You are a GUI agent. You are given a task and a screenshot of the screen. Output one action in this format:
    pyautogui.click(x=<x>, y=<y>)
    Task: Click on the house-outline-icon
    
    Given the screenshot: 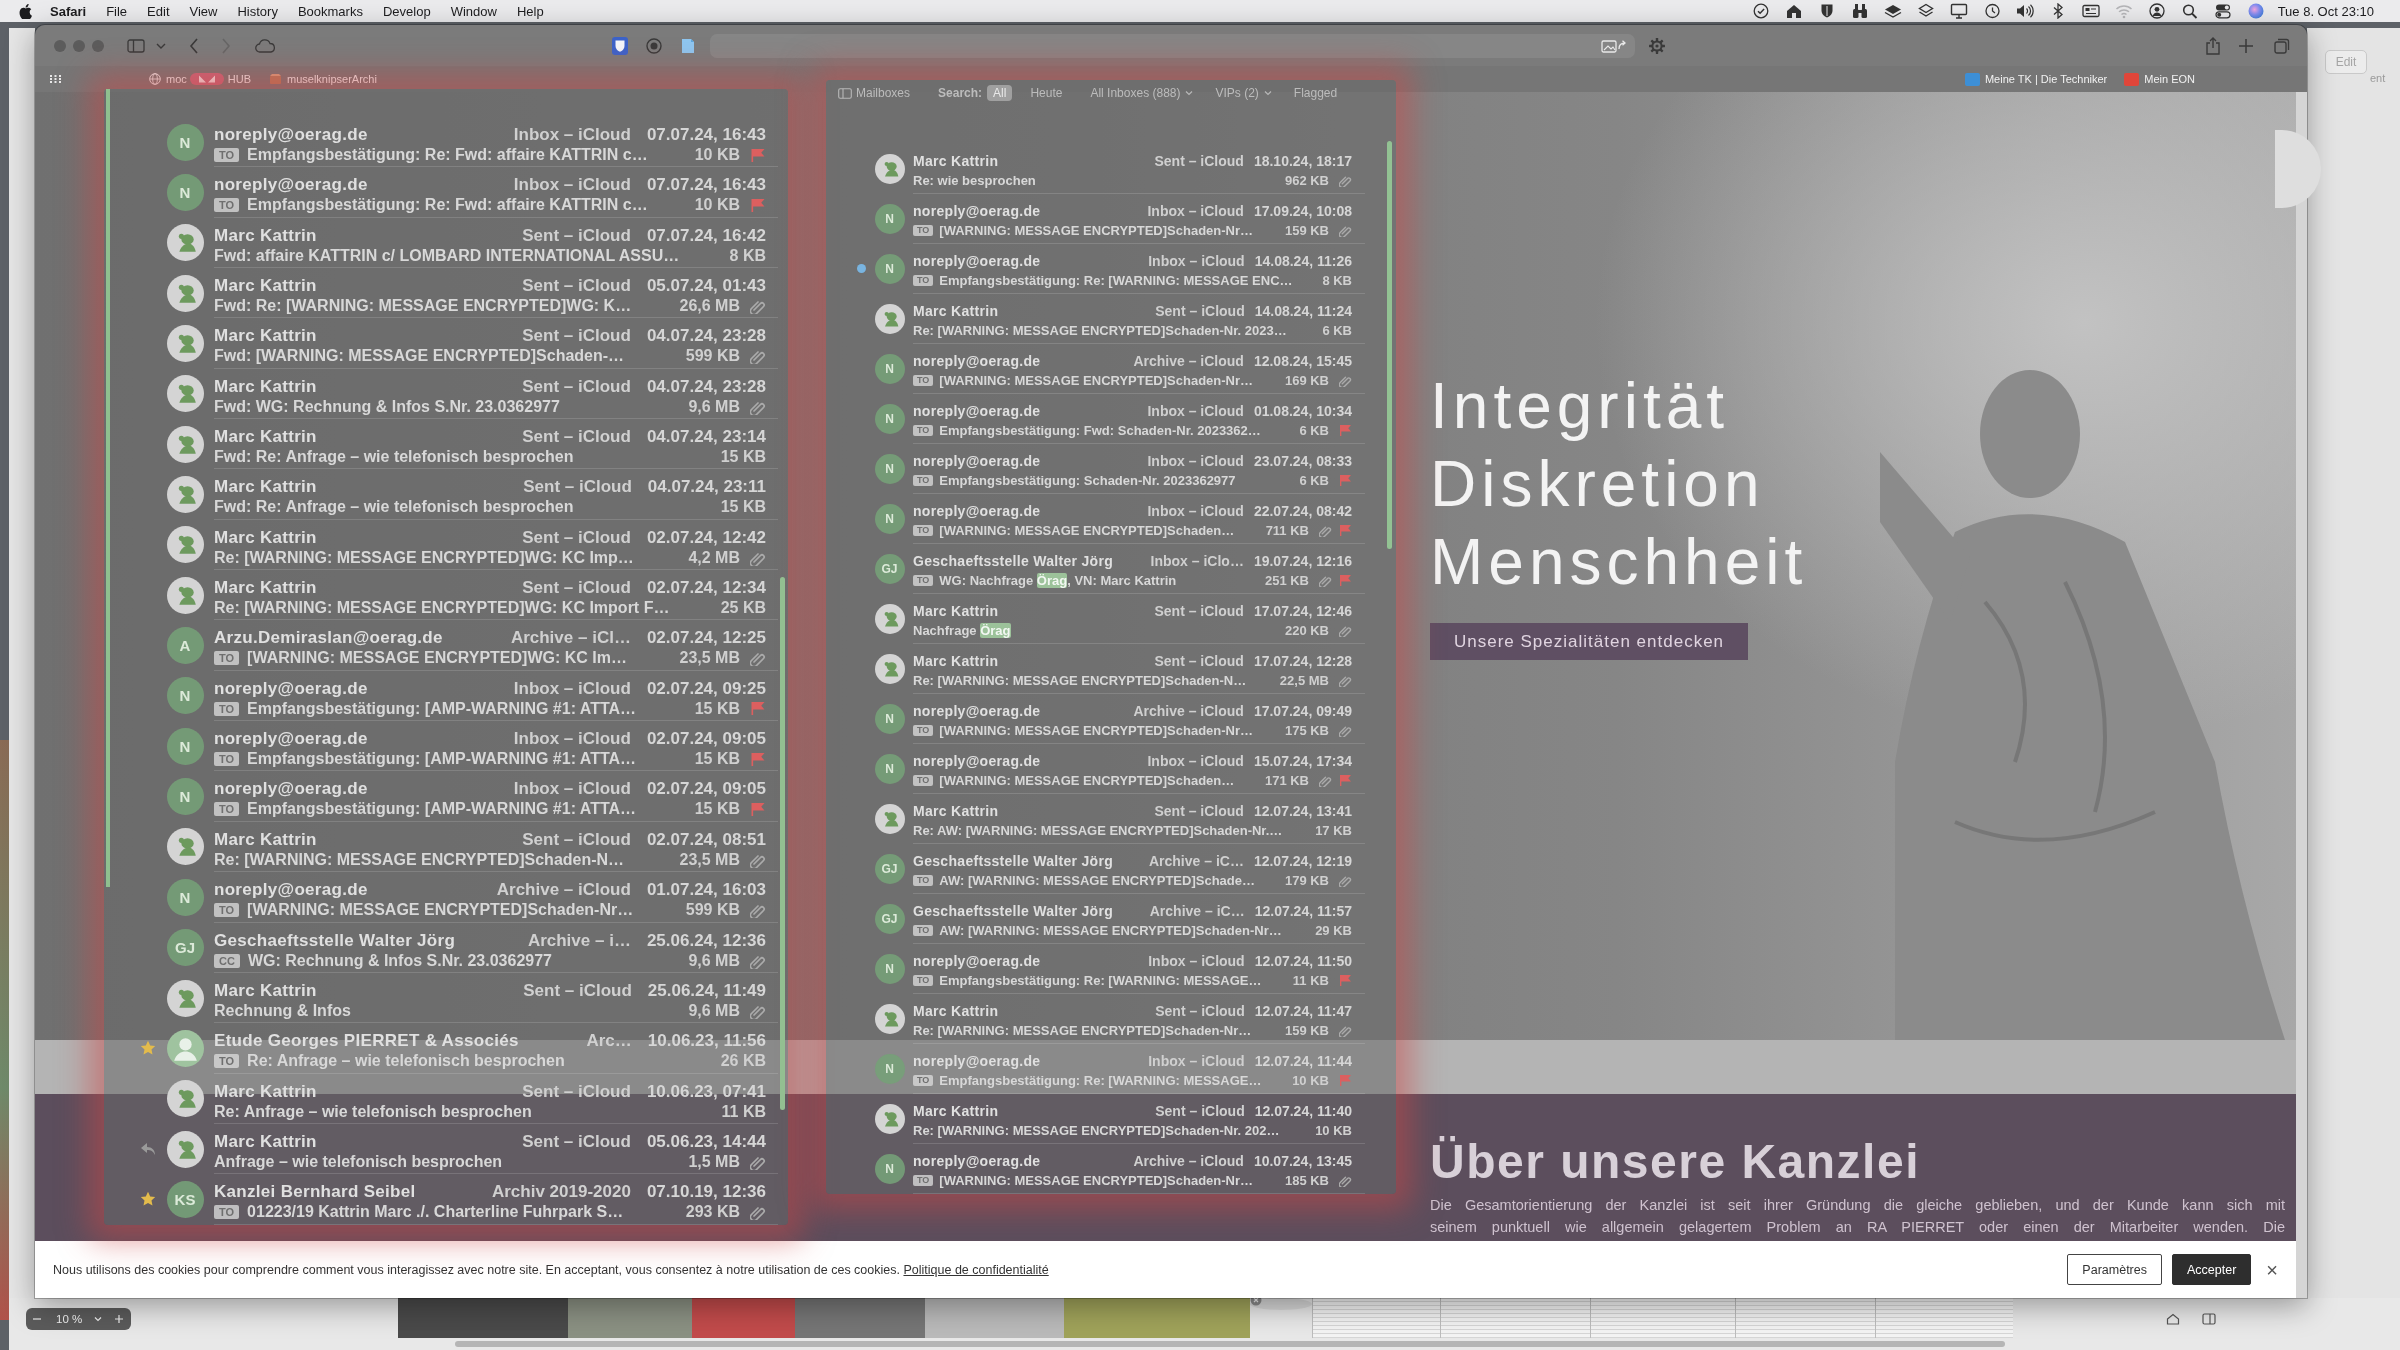 What is the action you would take?
    pyautogui.click(x=2173, y=1318)
    